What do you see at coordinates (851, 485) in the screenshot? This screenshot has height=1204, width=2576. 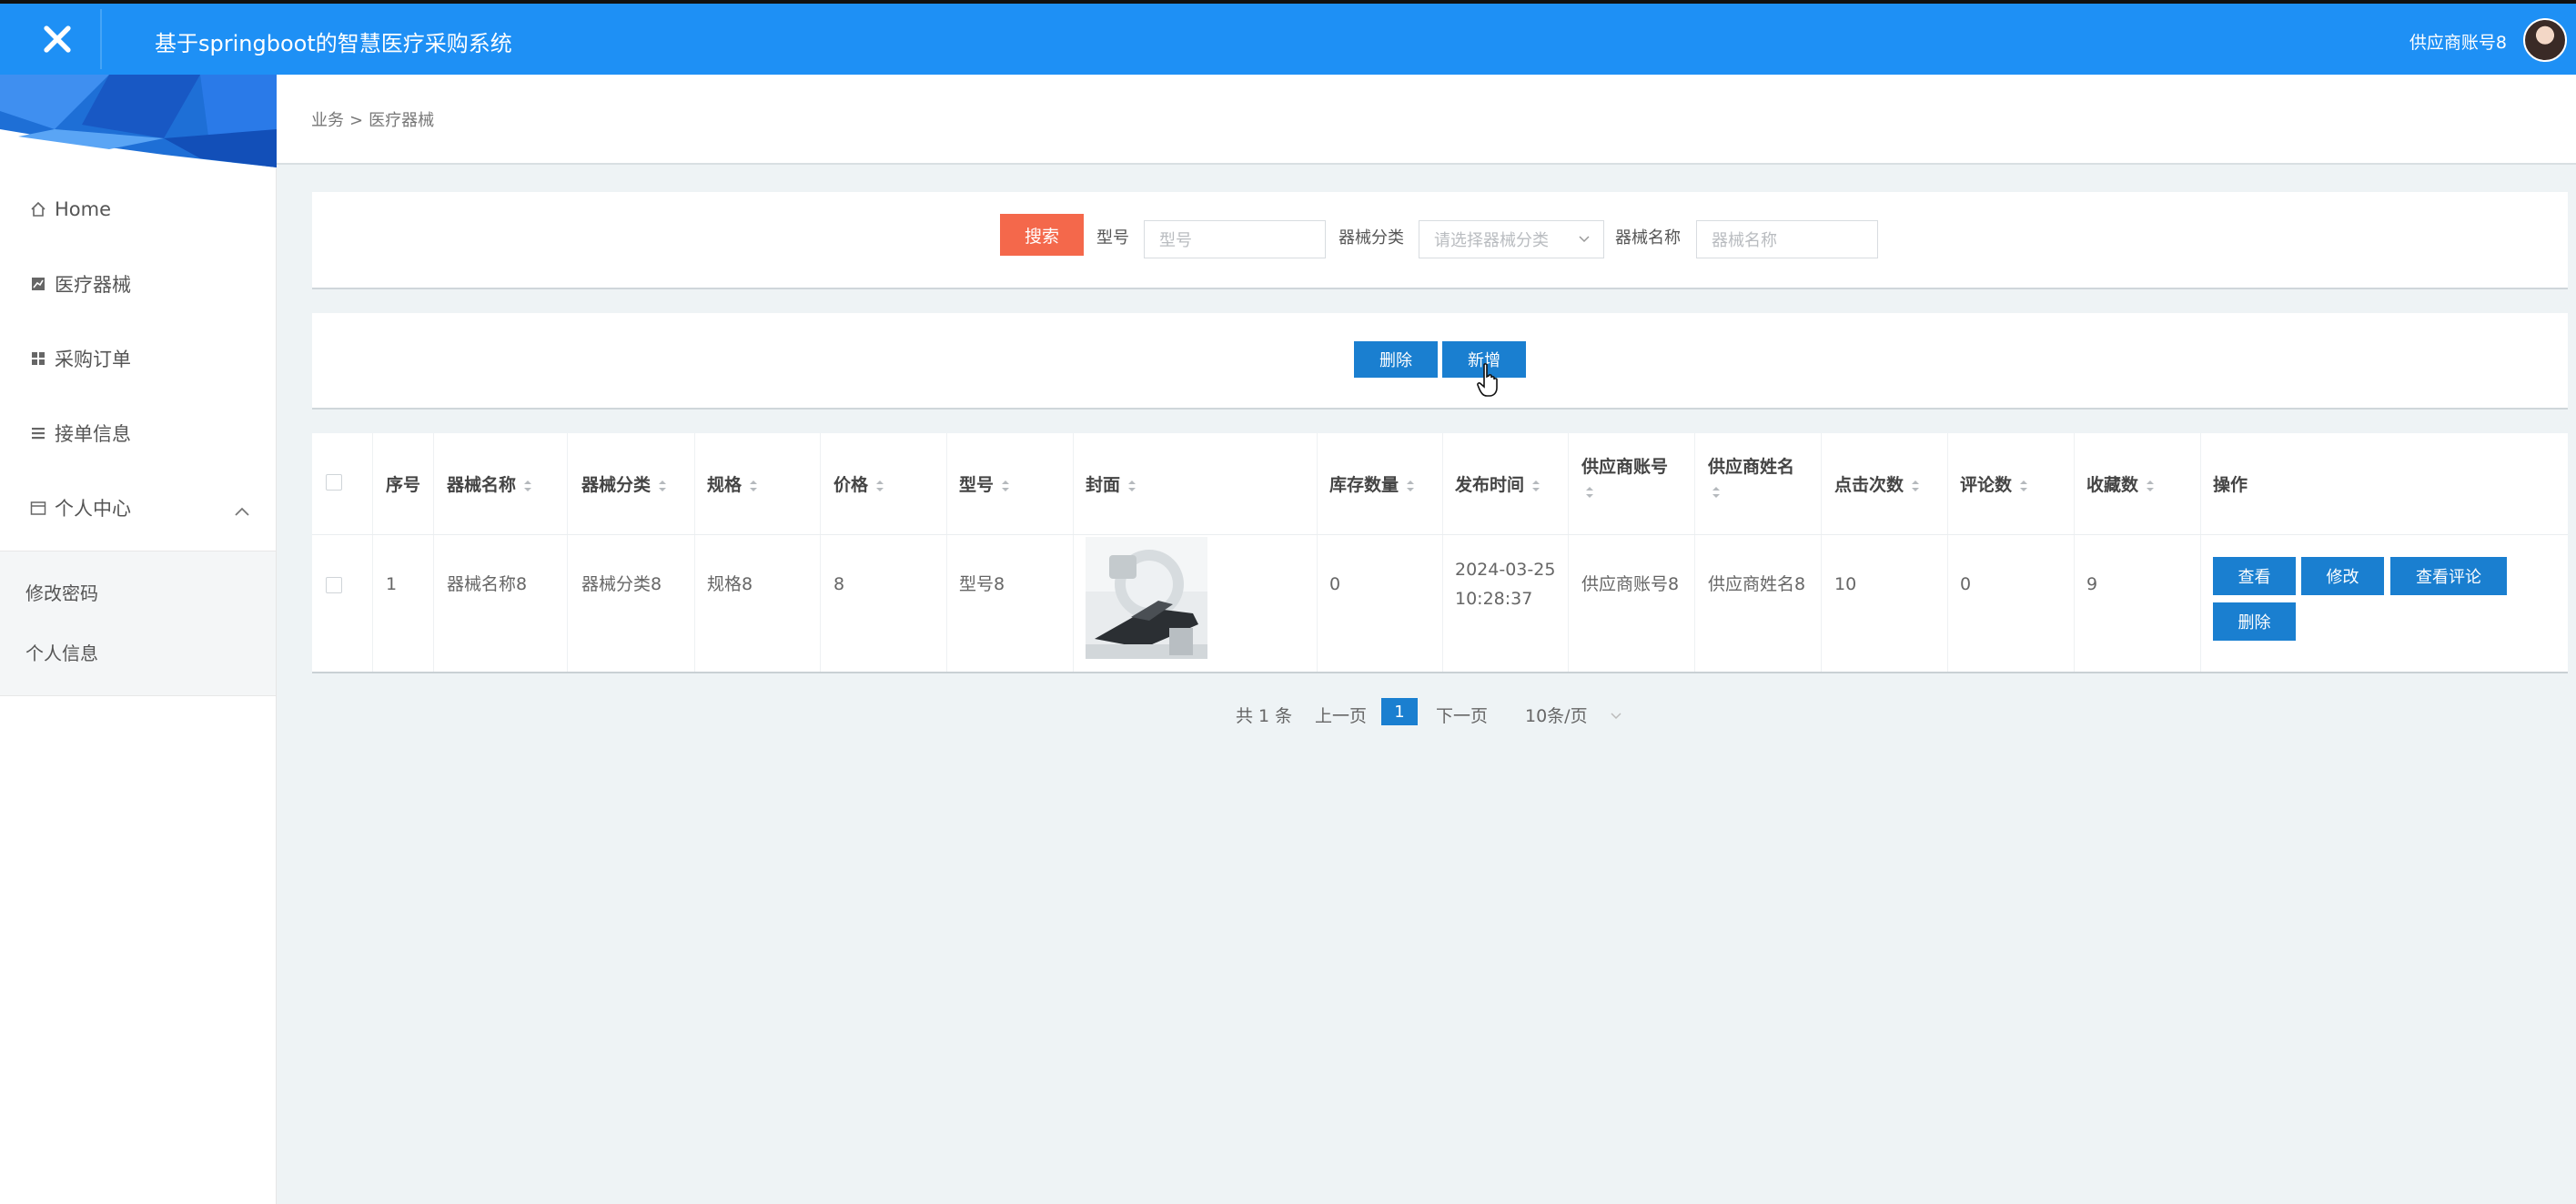 I see `header-price-label: 价格` at bounding box center [851, 485].